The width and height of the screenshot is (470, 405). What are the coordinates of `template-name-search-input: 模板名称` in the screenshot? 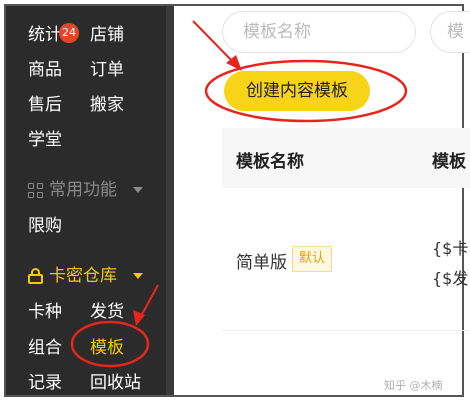 It's located at (319, 32).